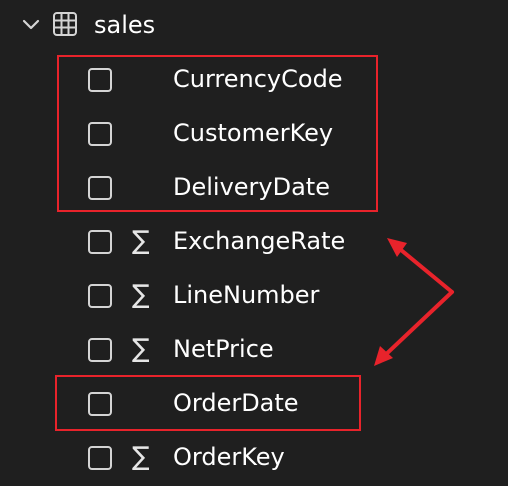 The height and width of the screenshot is (486, 508). I want to click on table-name-label: sales, so click(125, 25).